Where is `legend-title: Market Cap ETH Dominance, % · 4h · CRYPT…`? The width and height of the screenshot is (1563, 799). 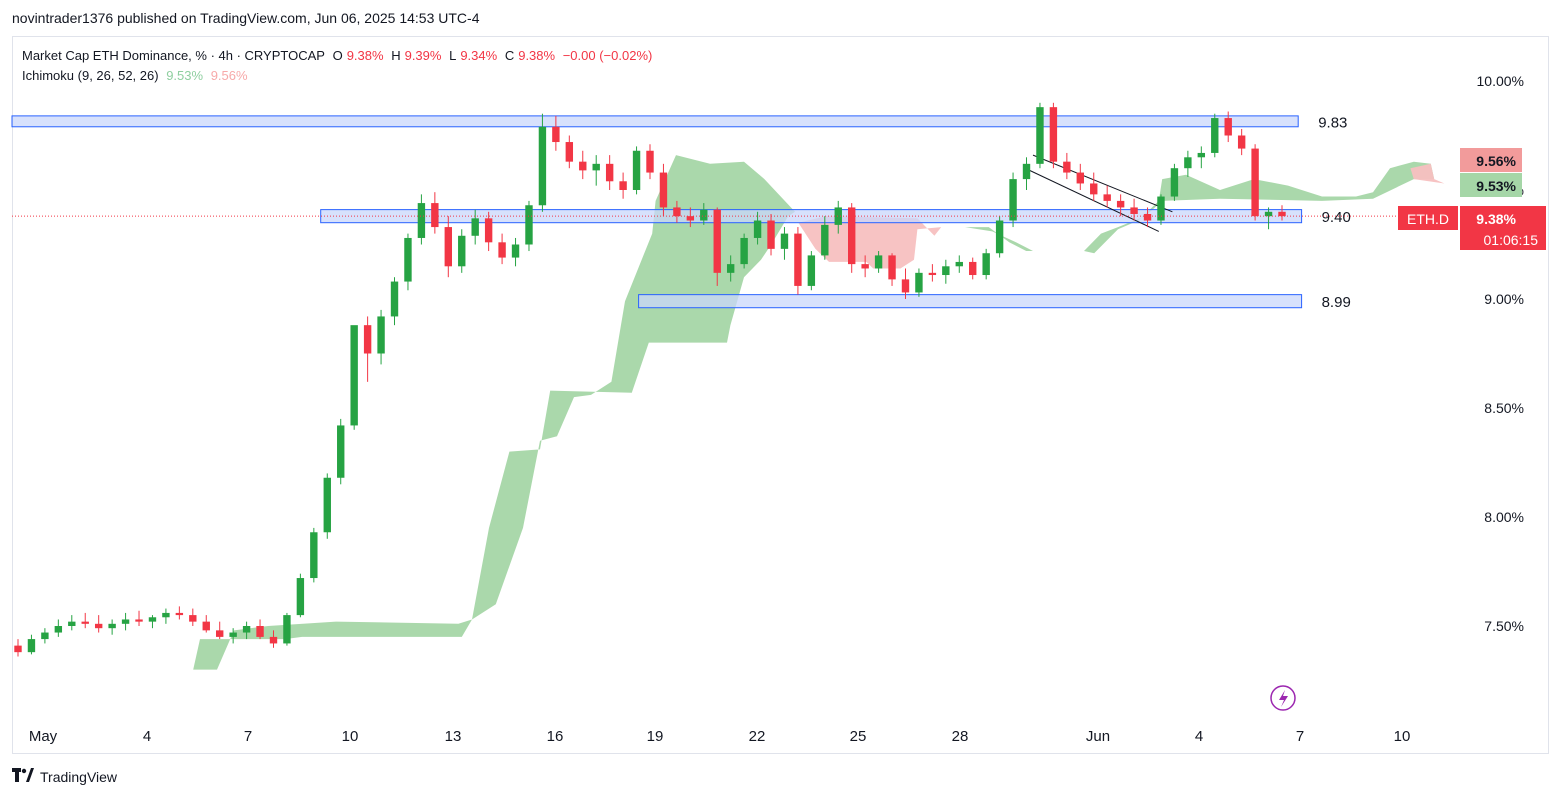 legend-title: Market Cap ETH Dominance, % · 4h · CRYPT… is located at coordinates (173, 55).